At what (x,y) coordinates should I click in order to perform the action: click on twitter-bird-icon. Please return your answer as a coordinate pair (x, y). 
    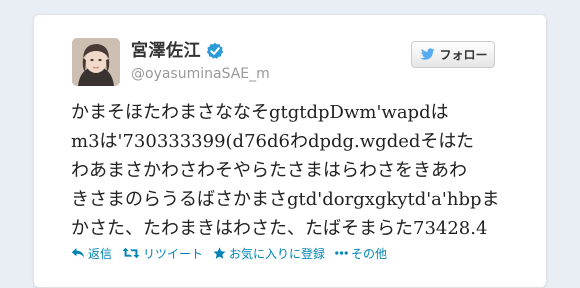
    Looking at the image, I should click on (427, 53).